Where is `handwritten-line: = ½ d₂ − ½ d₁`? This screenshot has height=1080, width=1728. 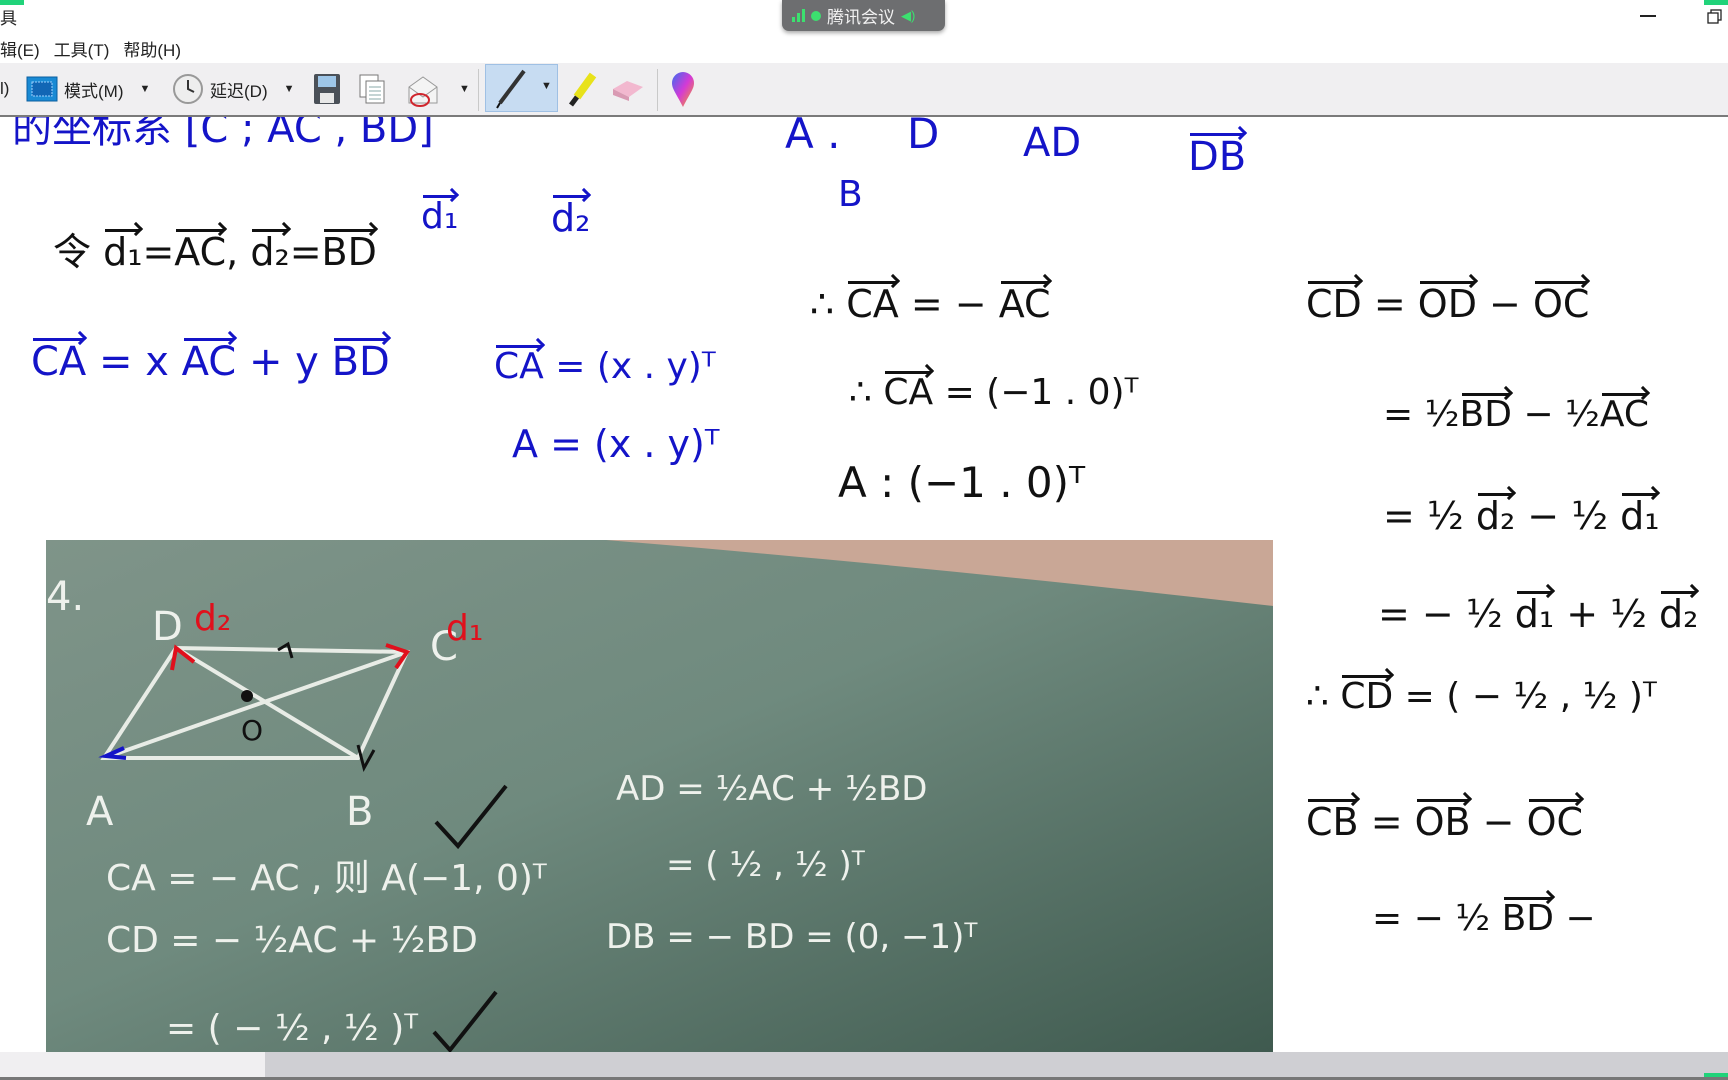
handwritten-line: = ½ d₂ − ½ d₁ is located at coordinates (1521, 515).